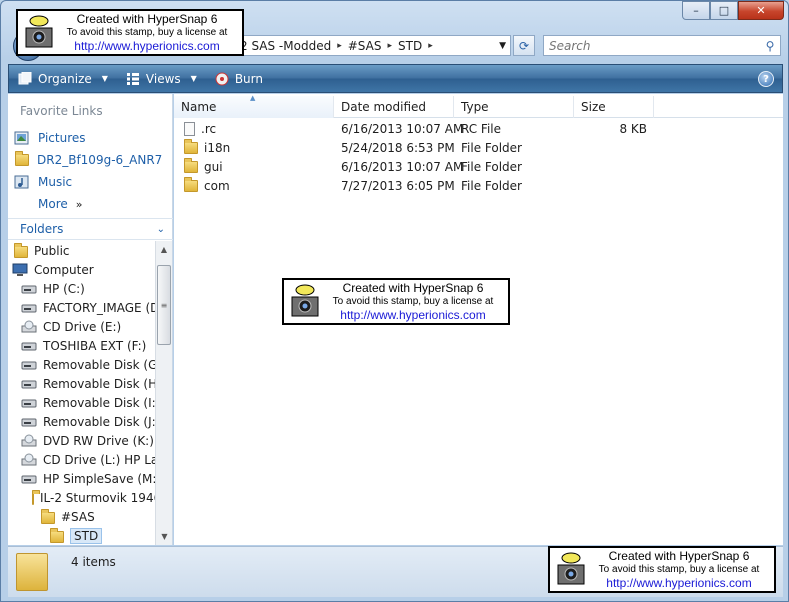 This screenshot has width=789, height=602. Describe the element at coordinates (61, 111) in the screenshot. I see `favorite-links-heading: Favorite Links` at that location.